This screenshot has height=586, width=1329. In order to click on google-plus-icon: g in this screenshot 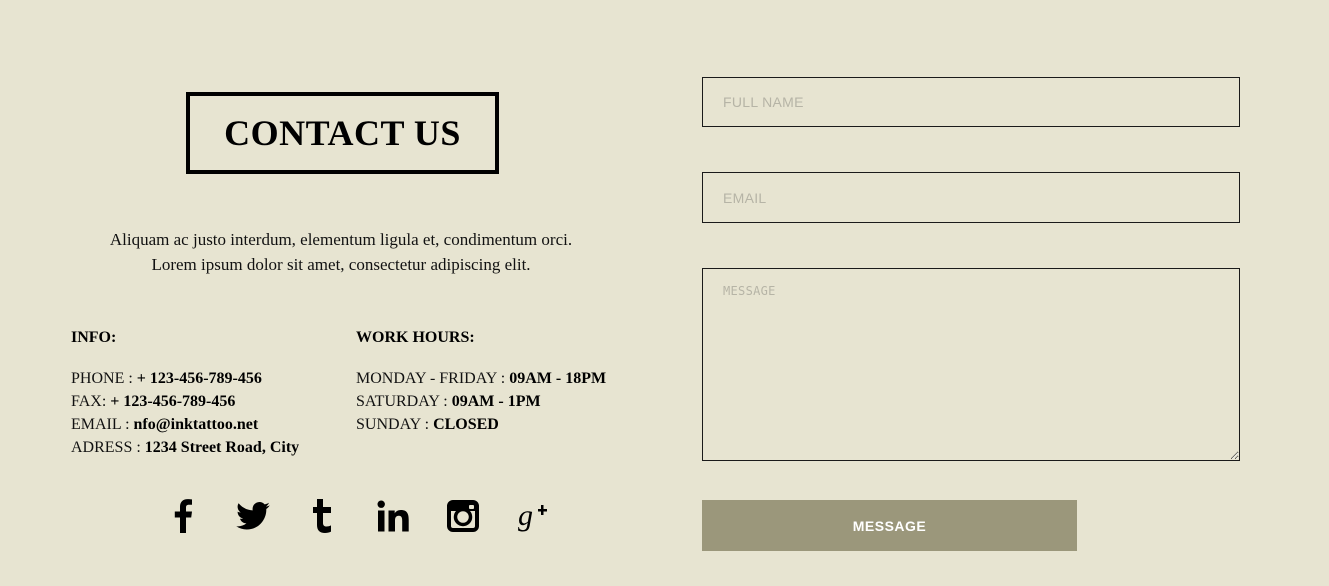, I will do `click(532, 515)`.